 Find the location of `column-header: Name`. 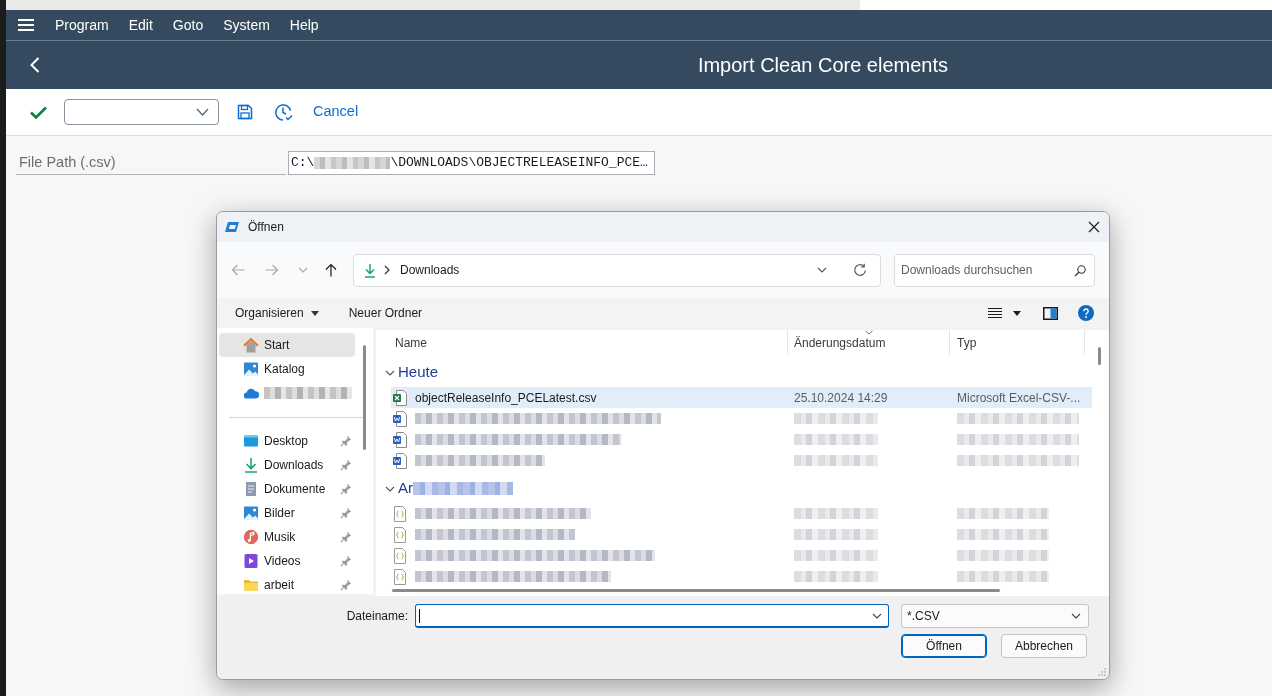

column-header: Name is located at coordinates (582, 342).